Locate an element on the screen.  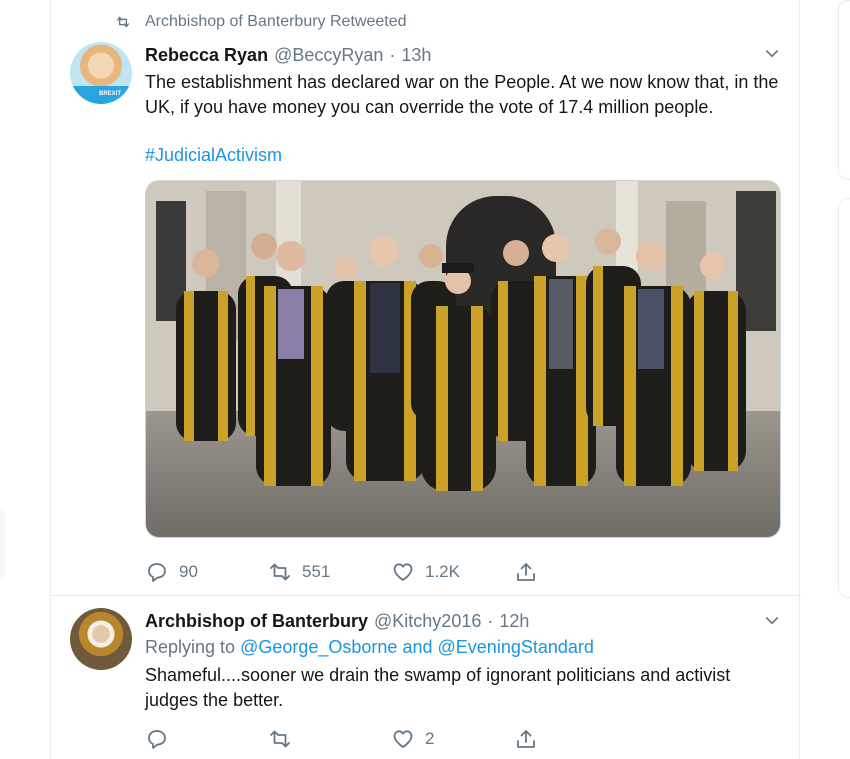
replying-prefix: Replying to is located at coordinates (190, 647).